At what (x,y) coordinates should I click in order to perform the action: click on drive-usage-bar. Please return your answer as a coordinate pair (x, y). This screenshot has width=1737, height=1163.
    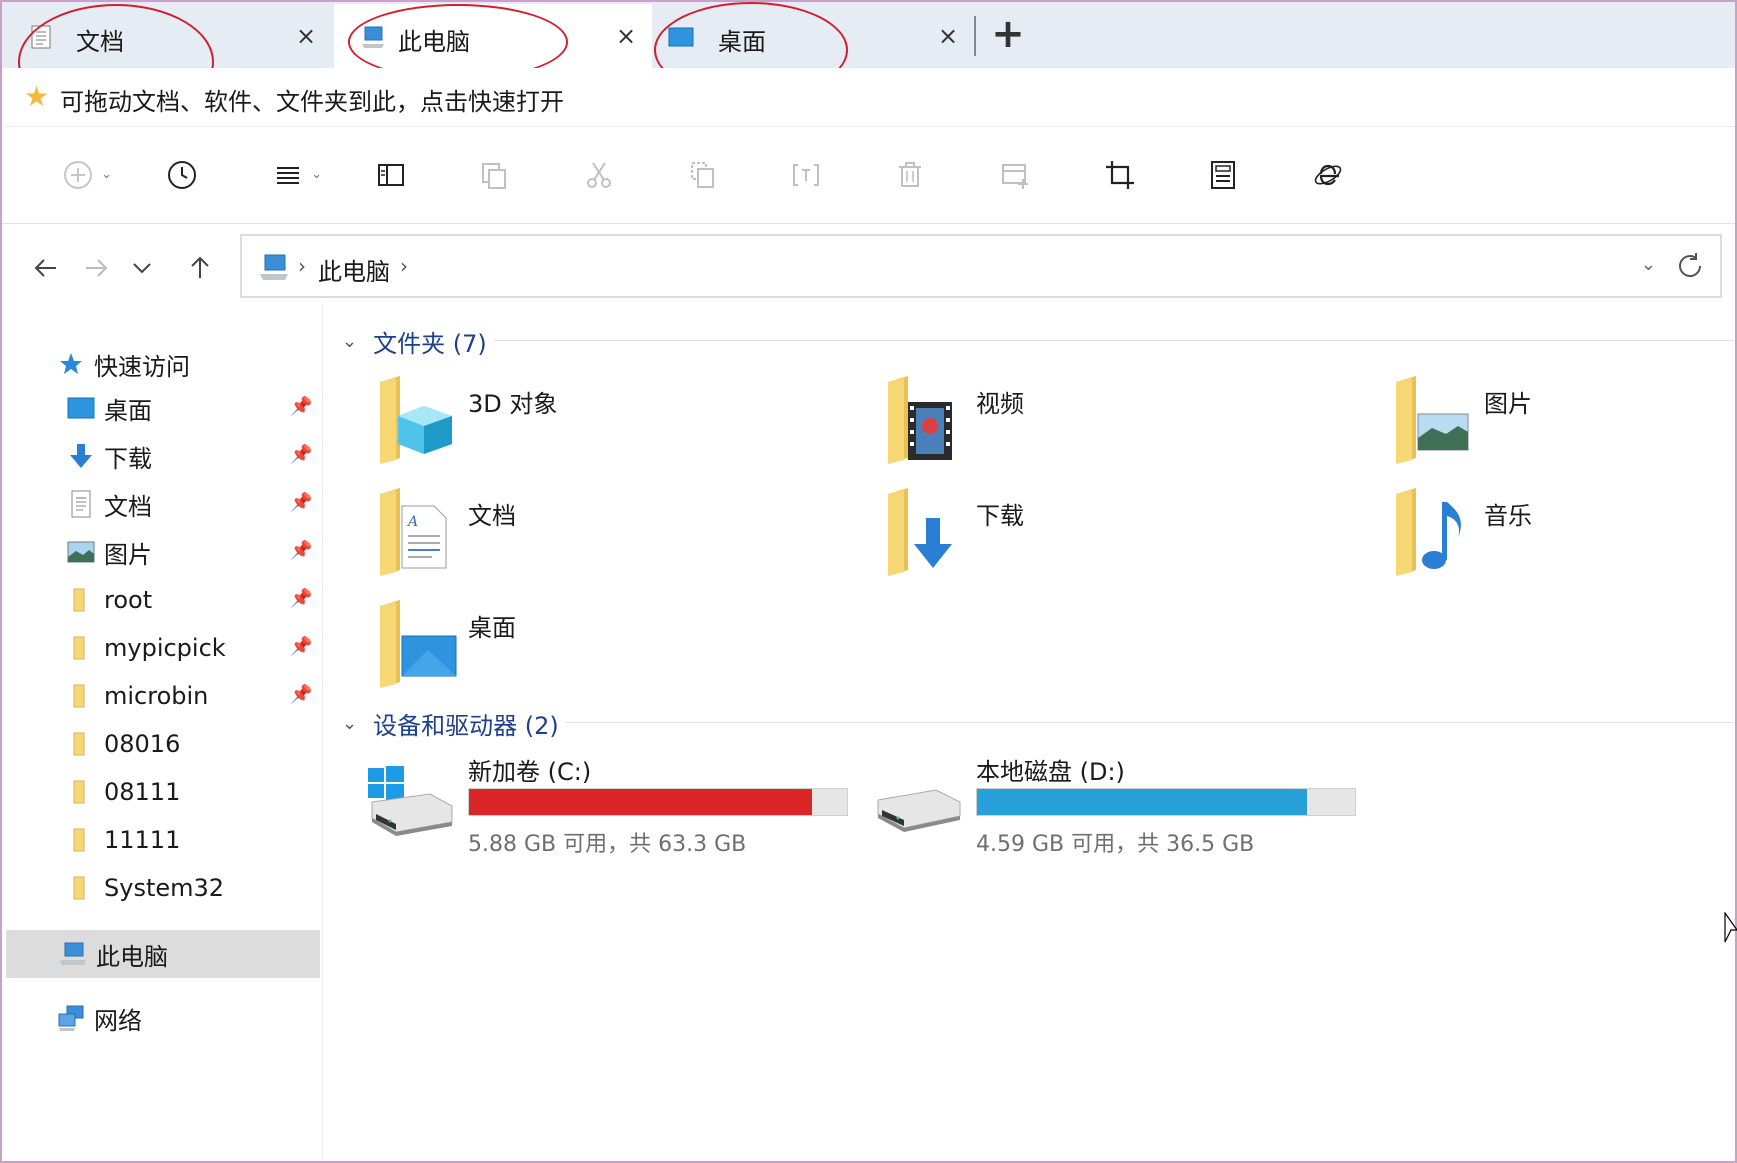
    Looking at the image, I should click on (1166, 802).